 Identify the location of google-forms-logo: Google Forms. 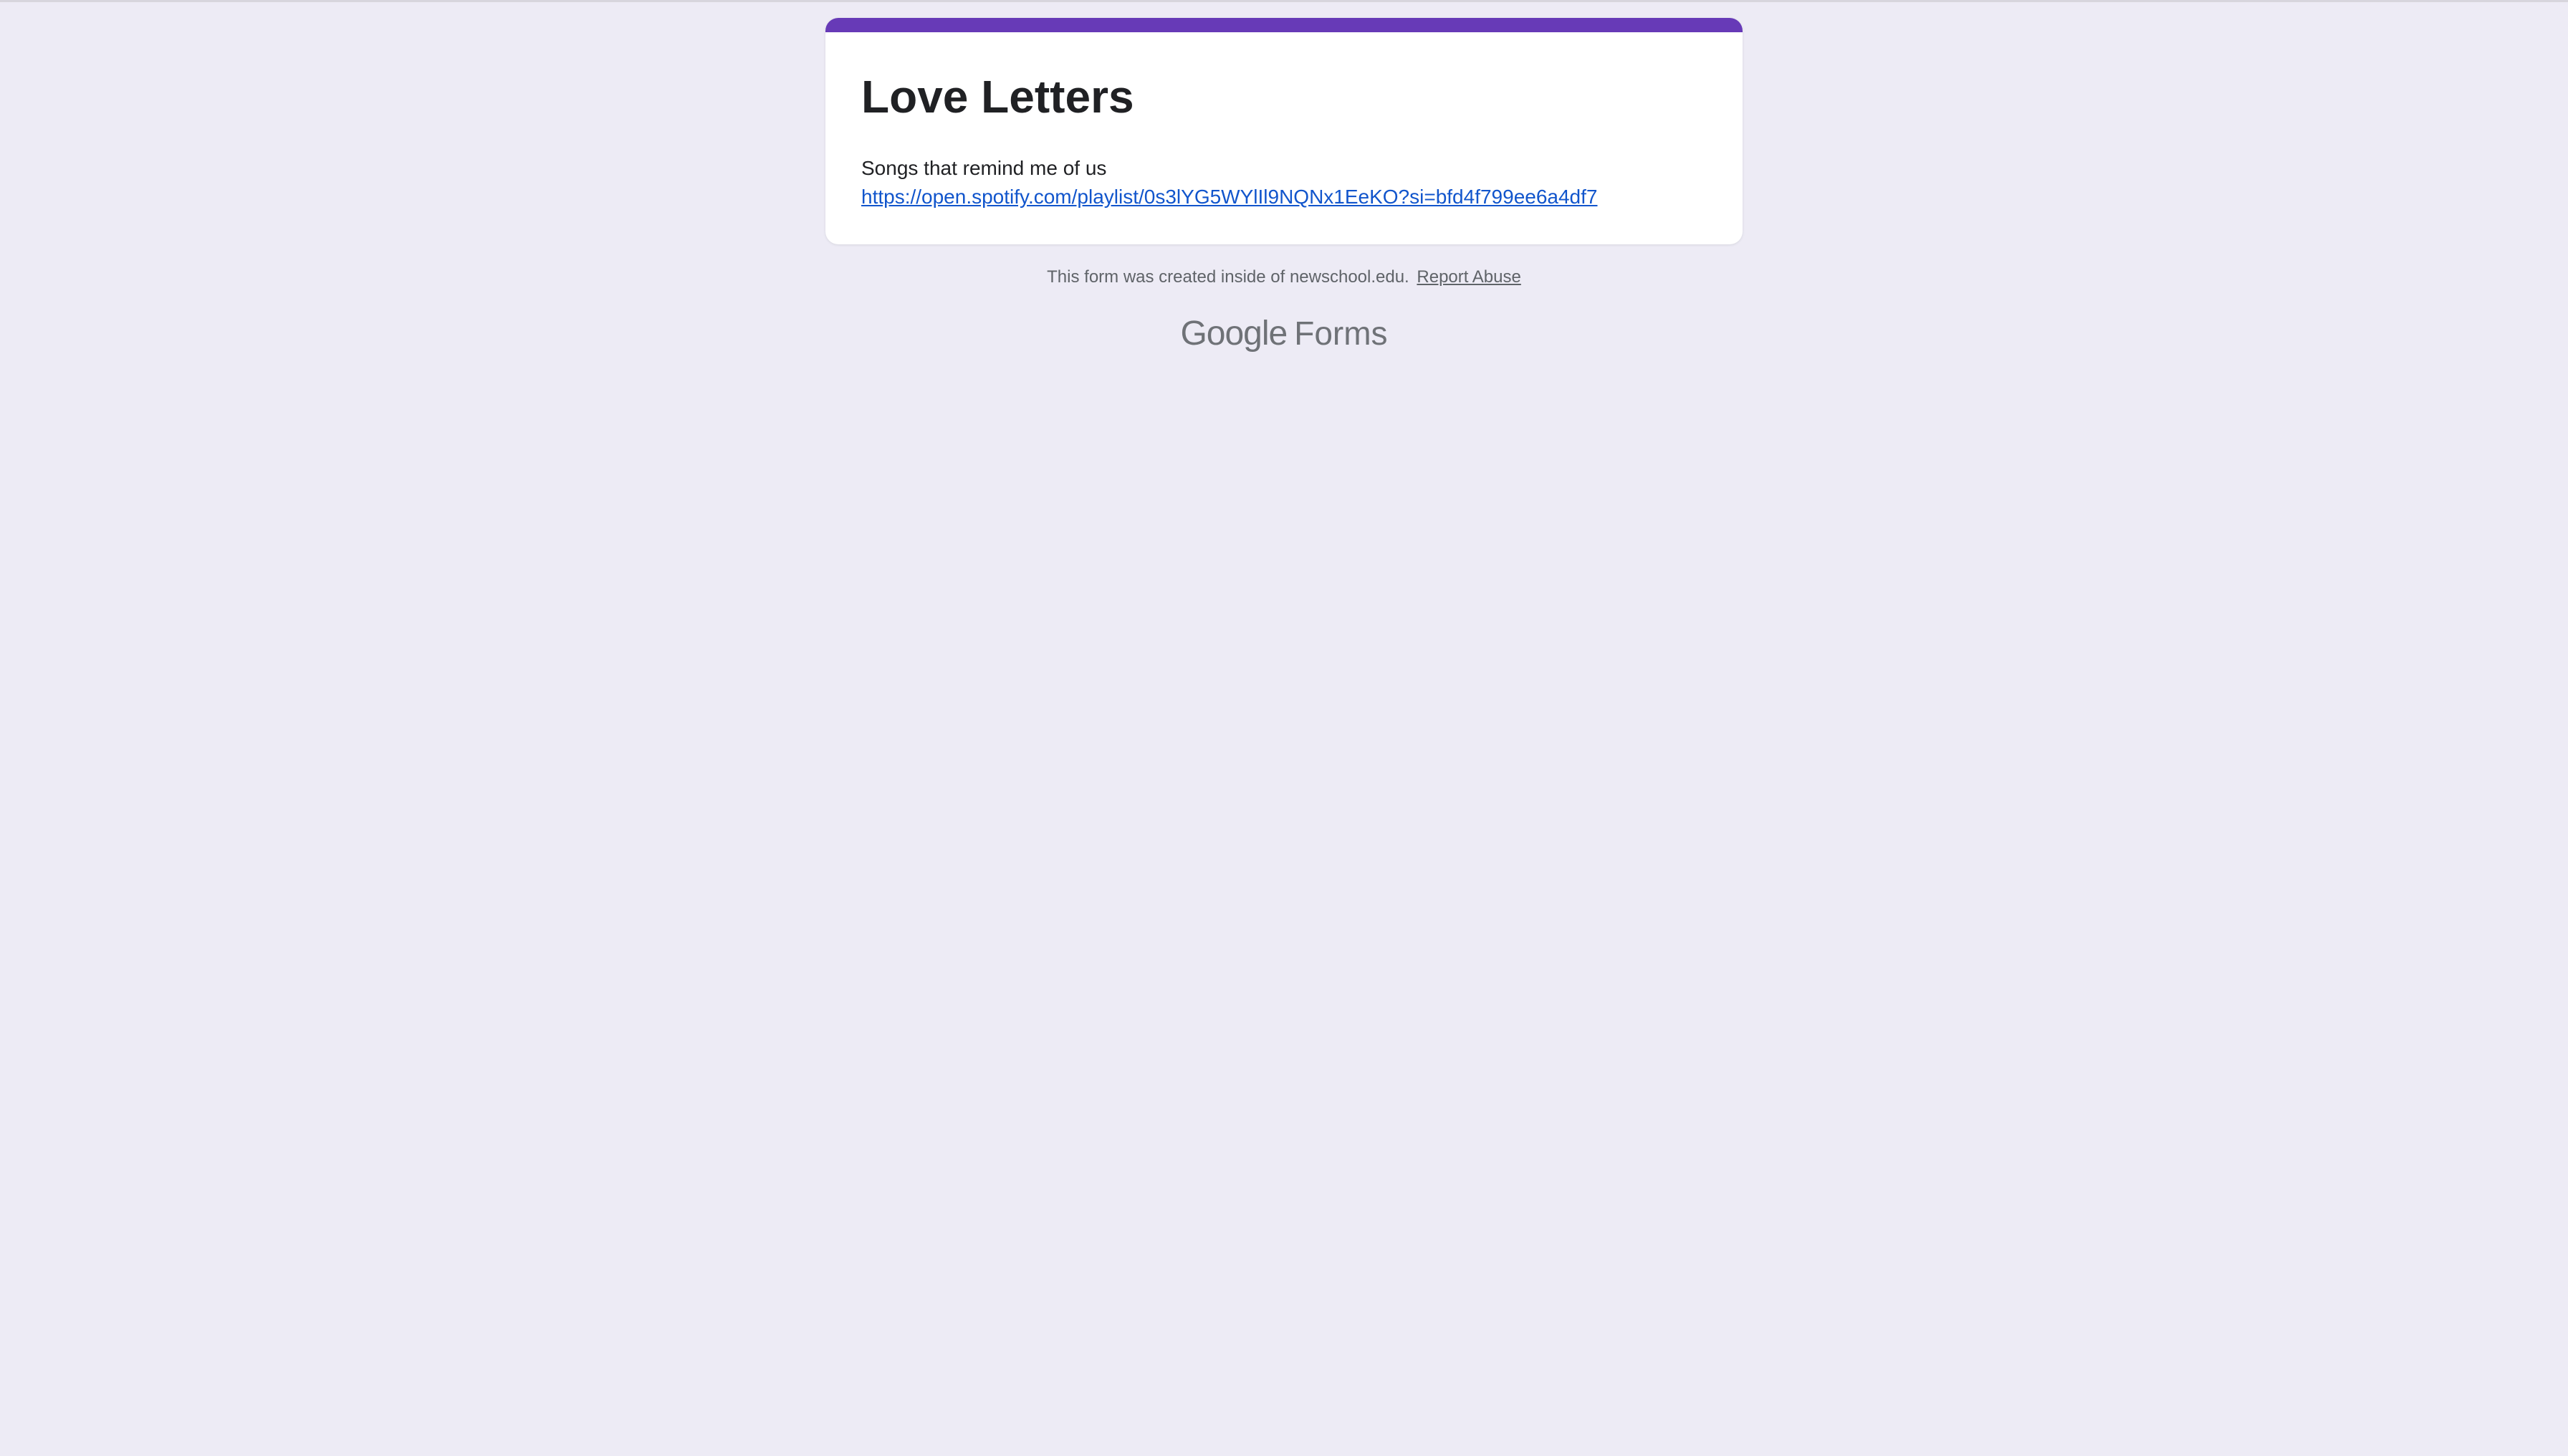
(1284, 333).